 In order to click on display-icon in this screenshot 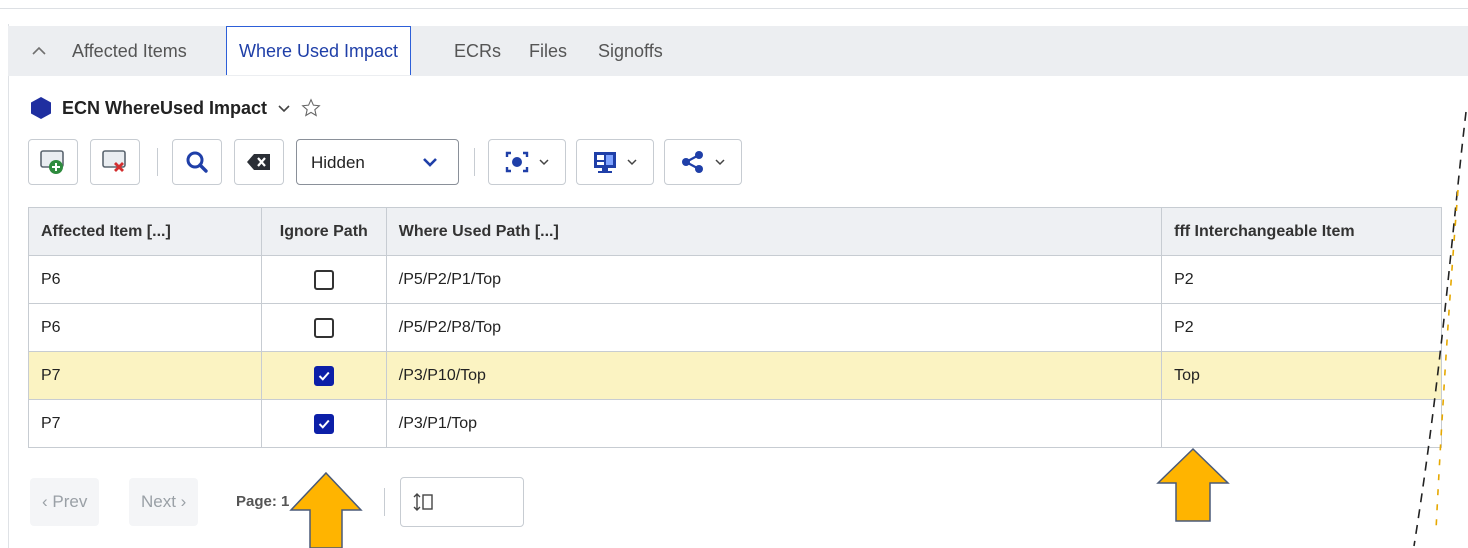, I will do `click(605, 162)`.